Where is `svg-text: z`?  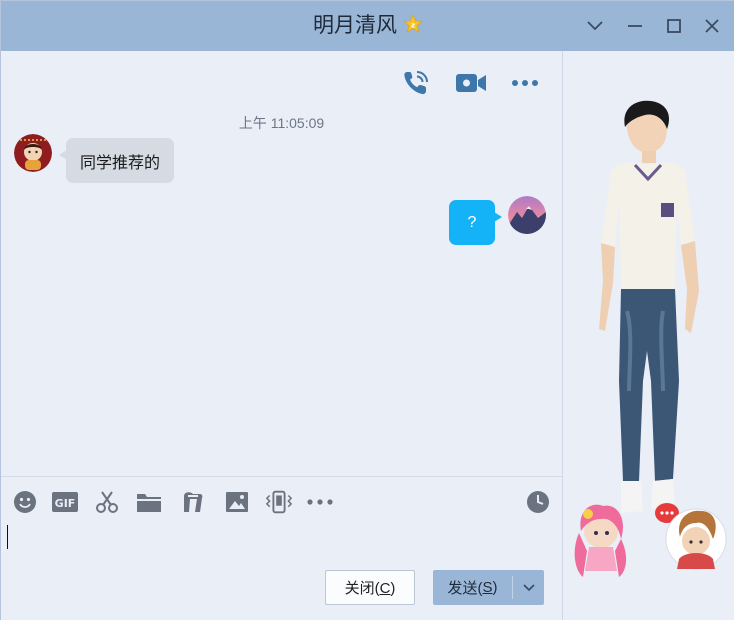
svg-text: z is located at coordinates (413, 26).